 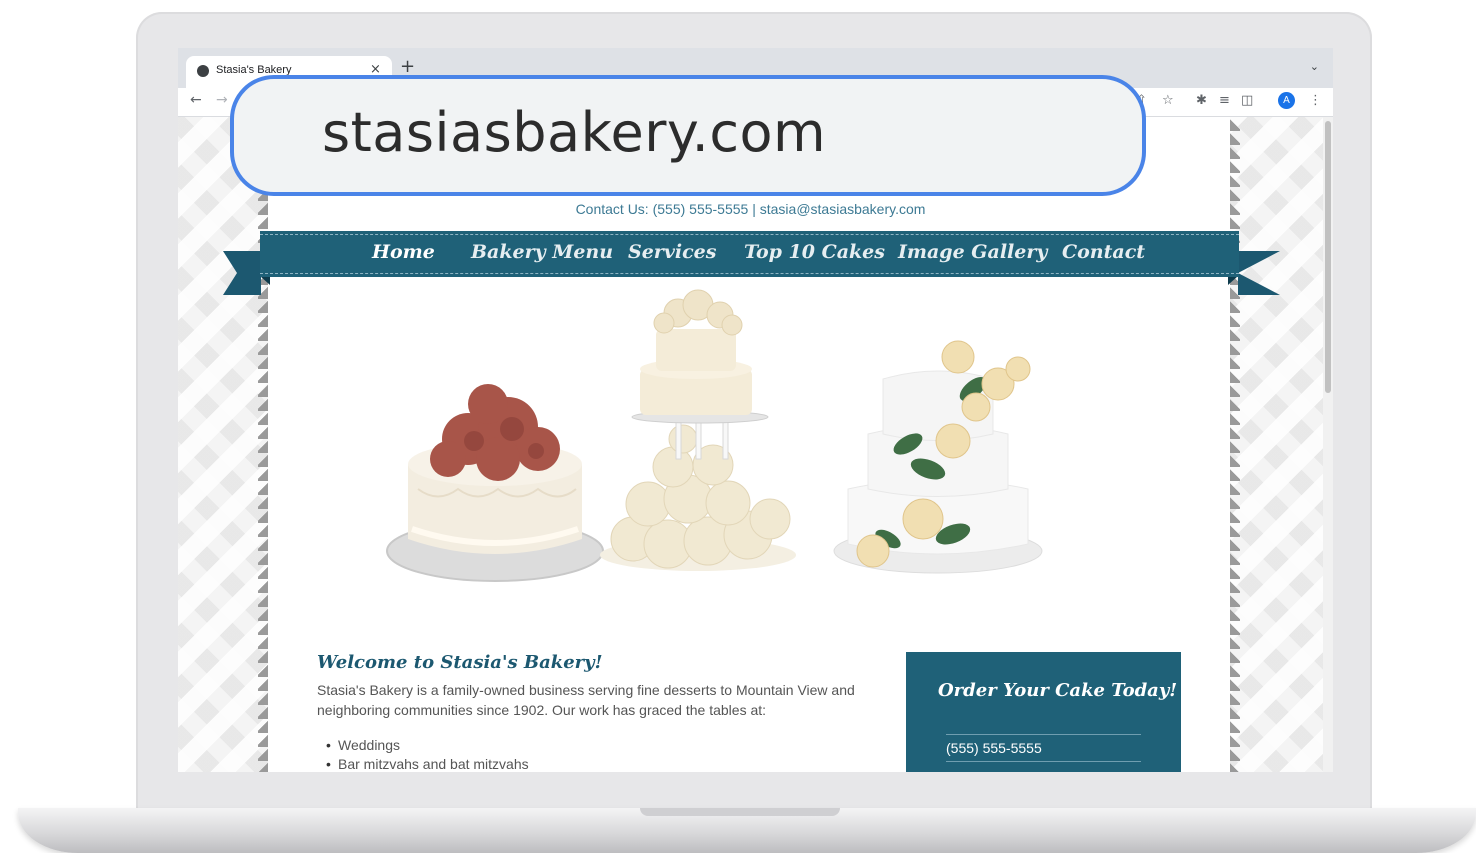 I want to click on welcome-heading: Welcome to Stasia's Bakery!, so click(x=460, y=662).